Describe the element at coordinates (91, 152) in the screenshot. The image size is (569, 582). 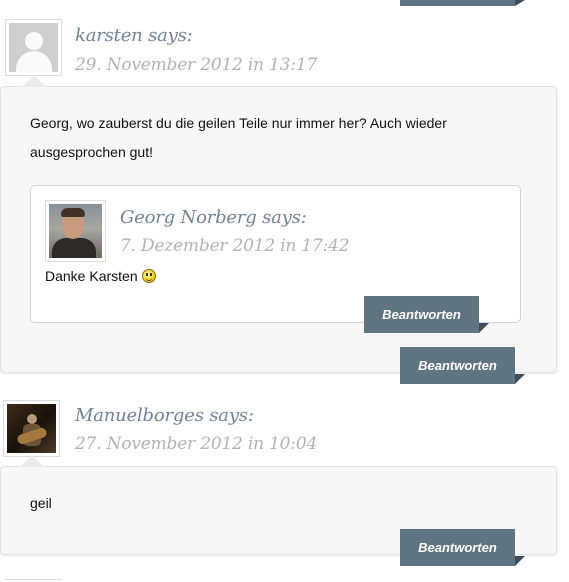
I see `comment-text-line: ausgesprochen gut!` at that location.